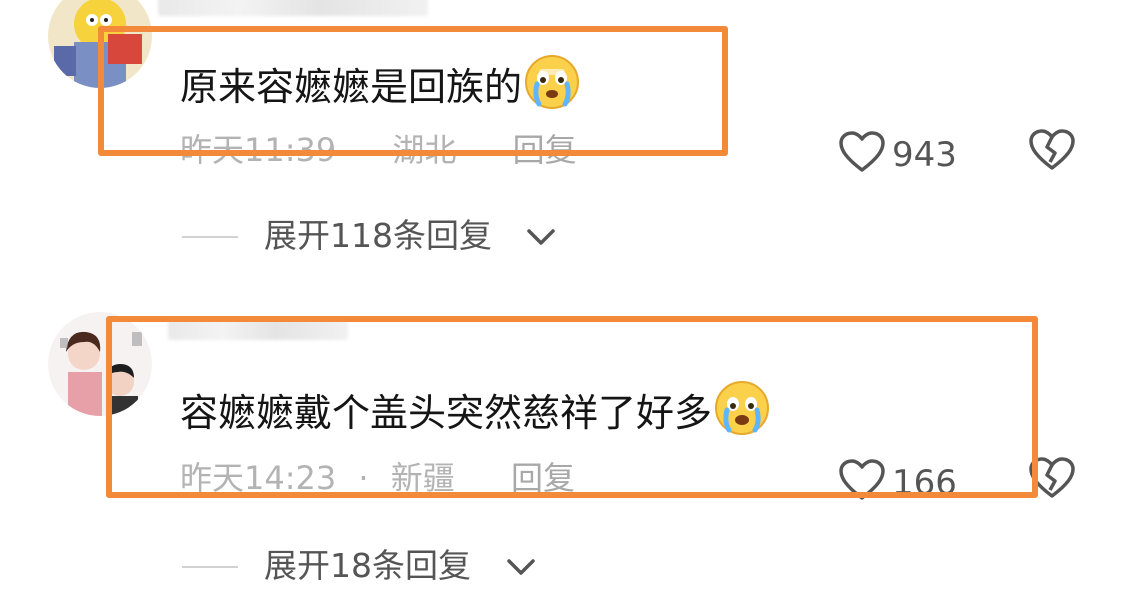 This screenshot has width=1133, height=590. Describe the element at coordinates (377, 478) in the screenshot. I see `comment-meta: 昨天14:23 · 新疆 回复` at that location.